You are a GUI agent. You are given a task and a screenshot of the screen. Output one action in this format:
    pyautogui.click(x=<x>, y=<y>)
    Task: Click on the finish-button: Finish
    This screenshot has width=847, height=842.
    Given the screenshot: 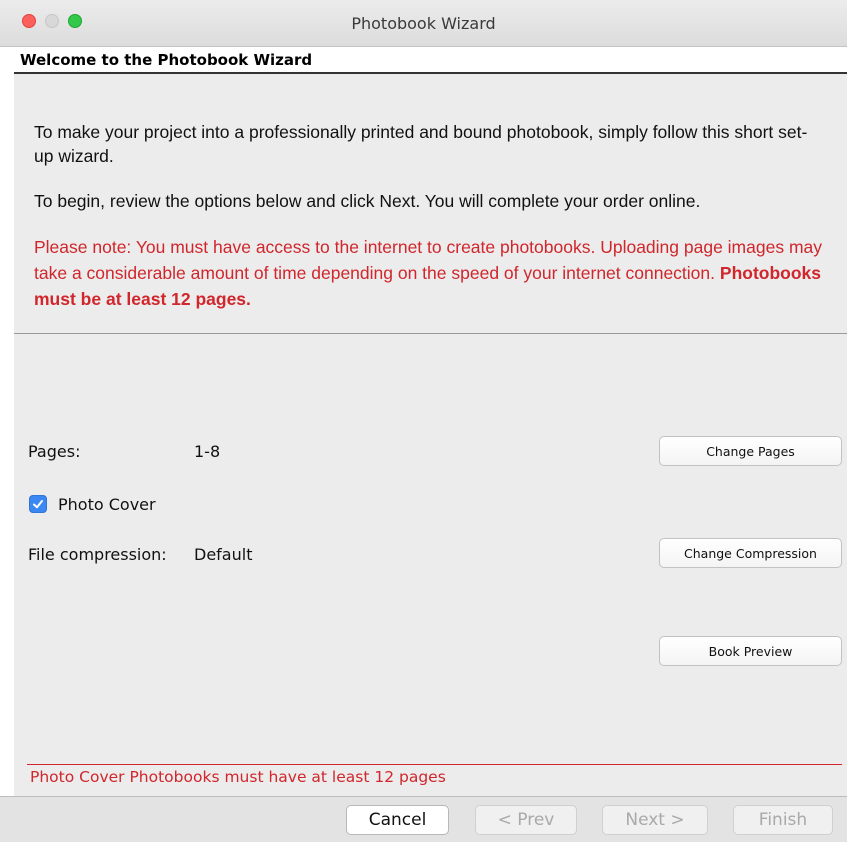 What is the action you would take?
    pyautogui.click(x=783, y=820)
    